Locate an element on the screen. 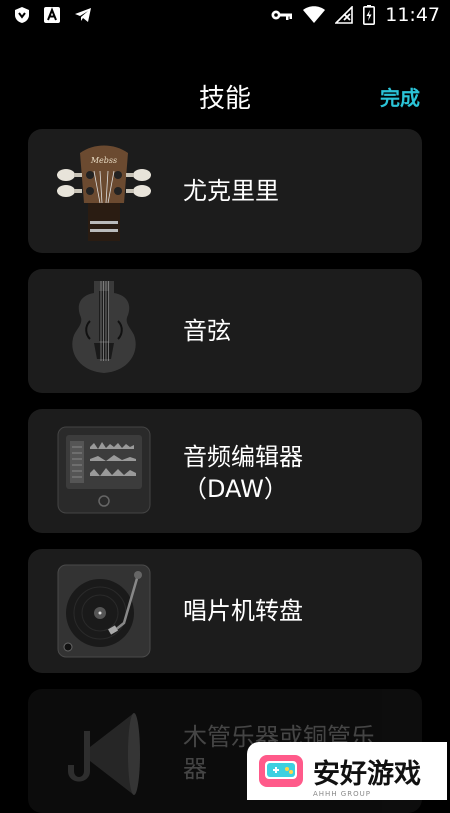 This screenshot has width=450, height=813. skill-label-daw-line1: 音频编辑器 is located at coordinates (243, 457).